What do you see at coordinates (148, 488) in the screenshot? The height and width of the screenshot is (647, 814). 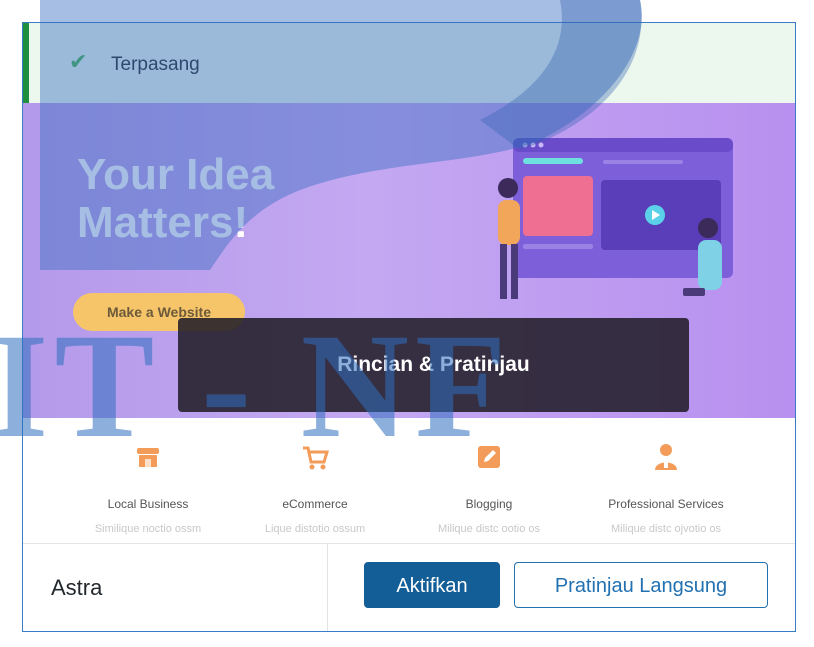 I see `feature-local-business: Local Business Similique noctio ossm` at bounding box center [148, 488].